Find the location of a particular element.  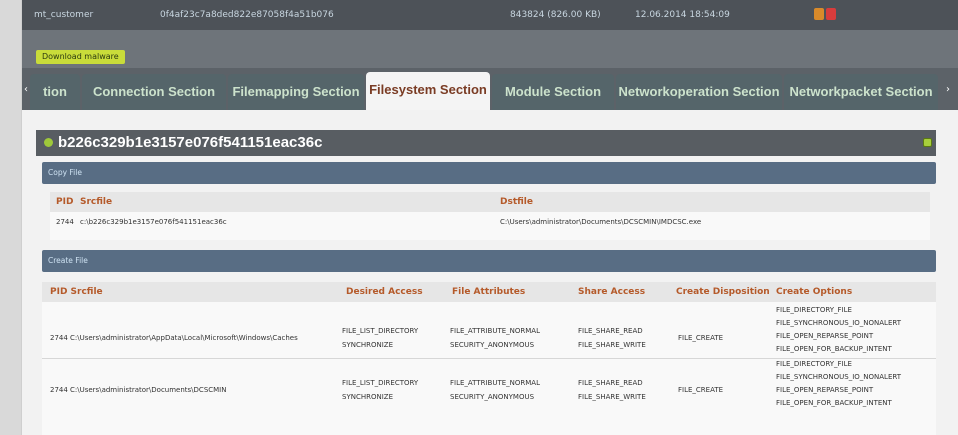

create-row1-disp: FILE_CREATE is located at coordinates (701, 338).